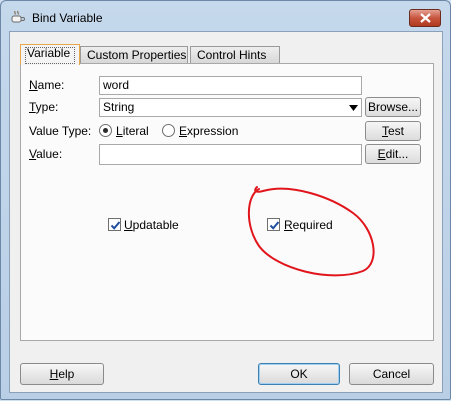 The height and width of the screenshot is (401, 451). I want to click on ok-label: OK, so click(299, 374).